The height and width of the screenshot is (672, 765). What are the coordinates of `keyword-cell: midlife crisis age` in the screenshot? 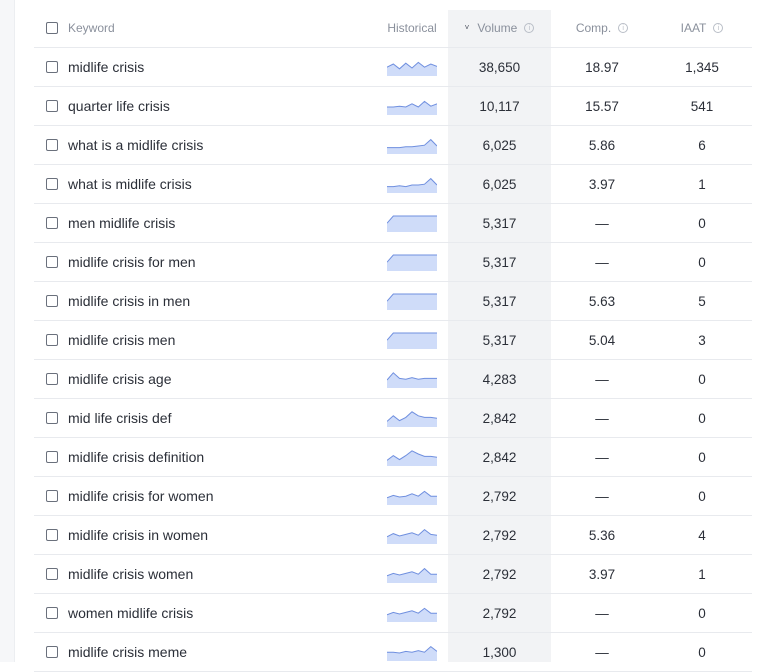 It's located at (218, 379).